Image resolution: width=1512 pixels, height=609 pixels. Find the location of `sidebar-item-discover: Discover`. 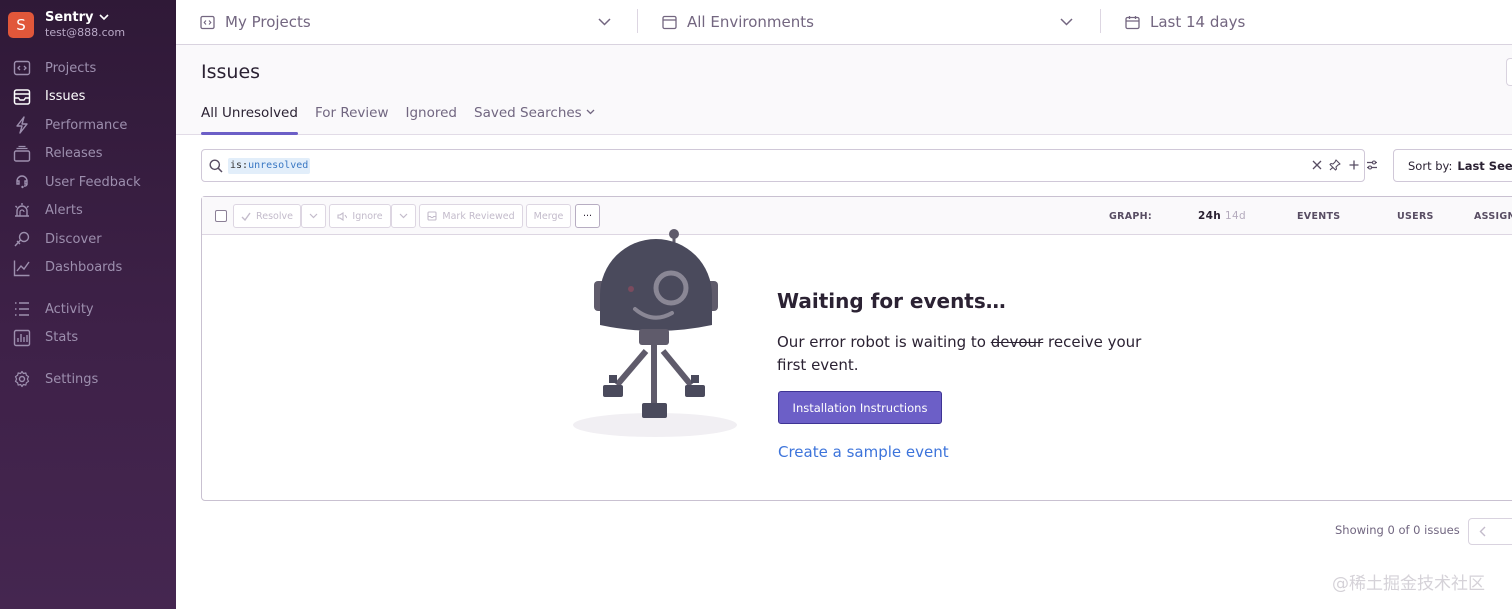

sidebar-item-discover: Discover is located at coordinates (88, 239).